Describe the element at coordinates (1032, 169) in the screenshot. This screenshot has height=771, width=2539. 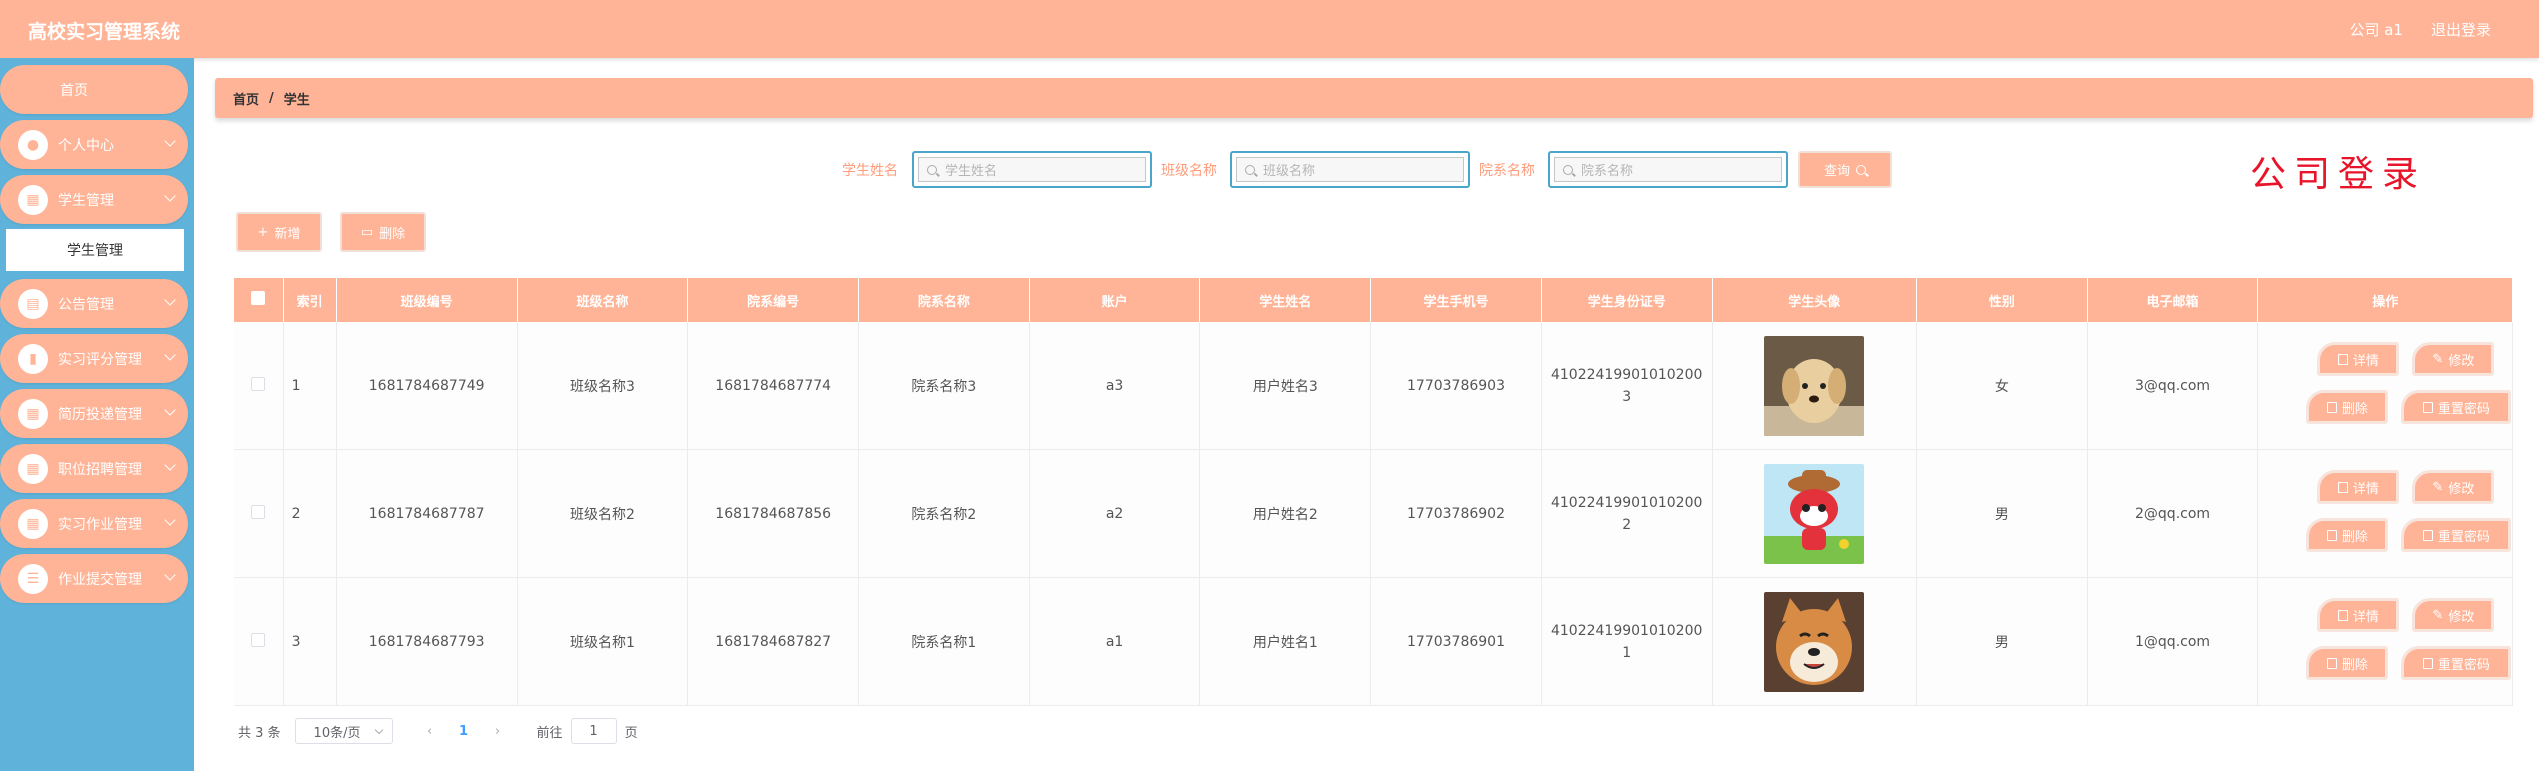
I see `student-name-input: 学生姓名` at that location.